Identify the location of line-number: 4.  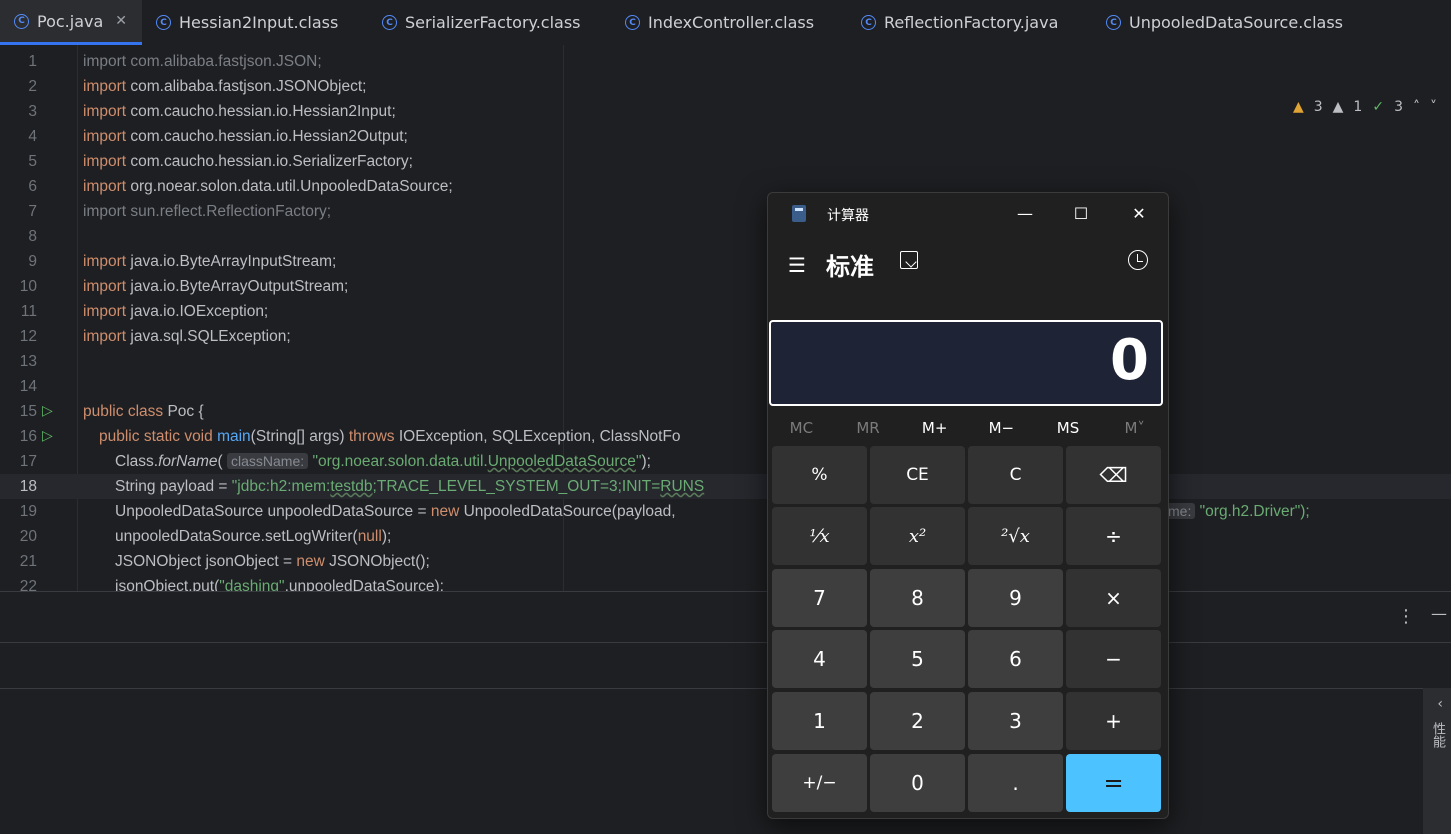
(32, 136).